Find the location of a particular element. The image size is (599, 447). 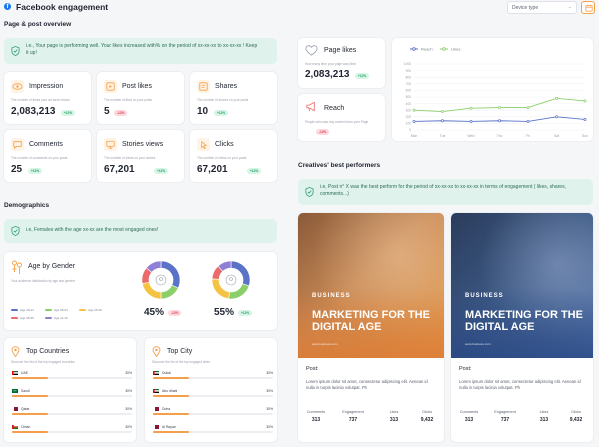

kpi-trend-badge: -12% is located at coordinates (121, 113).